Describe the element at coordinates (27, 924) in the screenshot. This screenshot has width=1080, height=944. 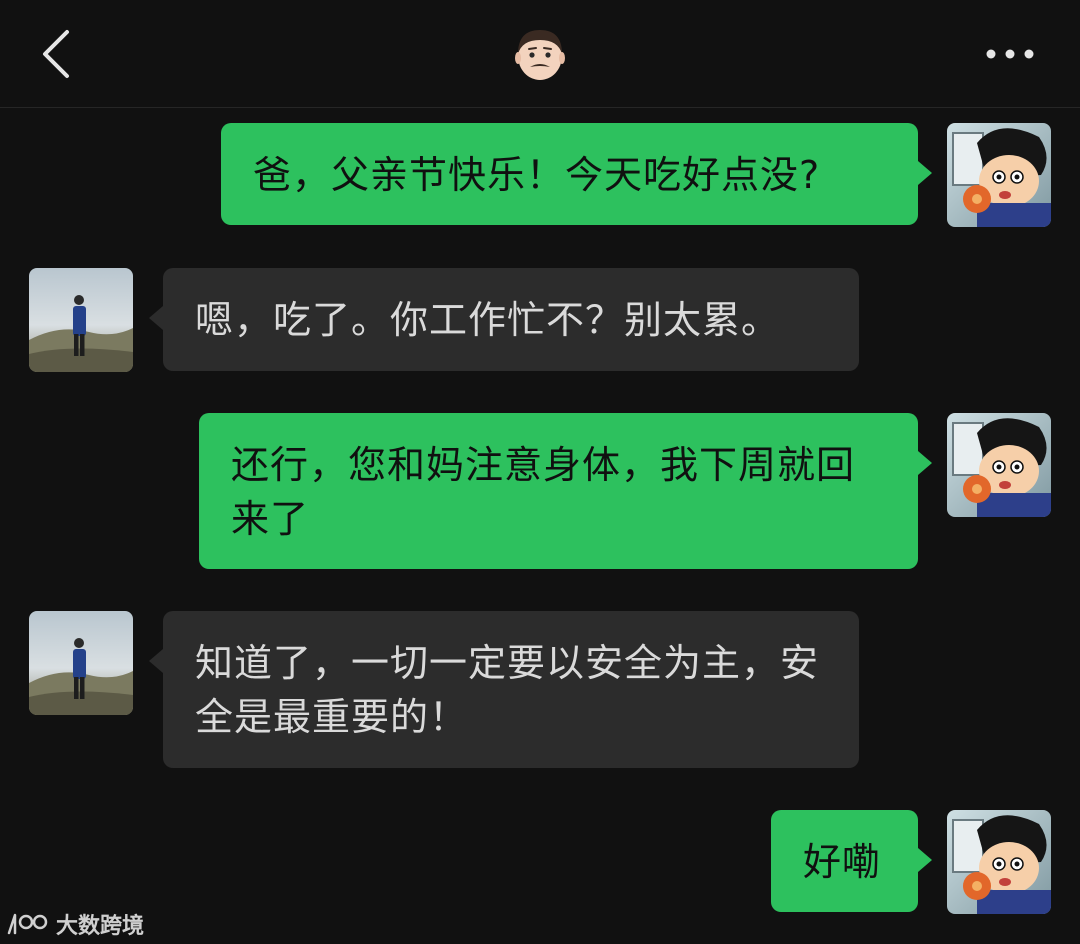
I see `watermark-logo-icon` at that location.